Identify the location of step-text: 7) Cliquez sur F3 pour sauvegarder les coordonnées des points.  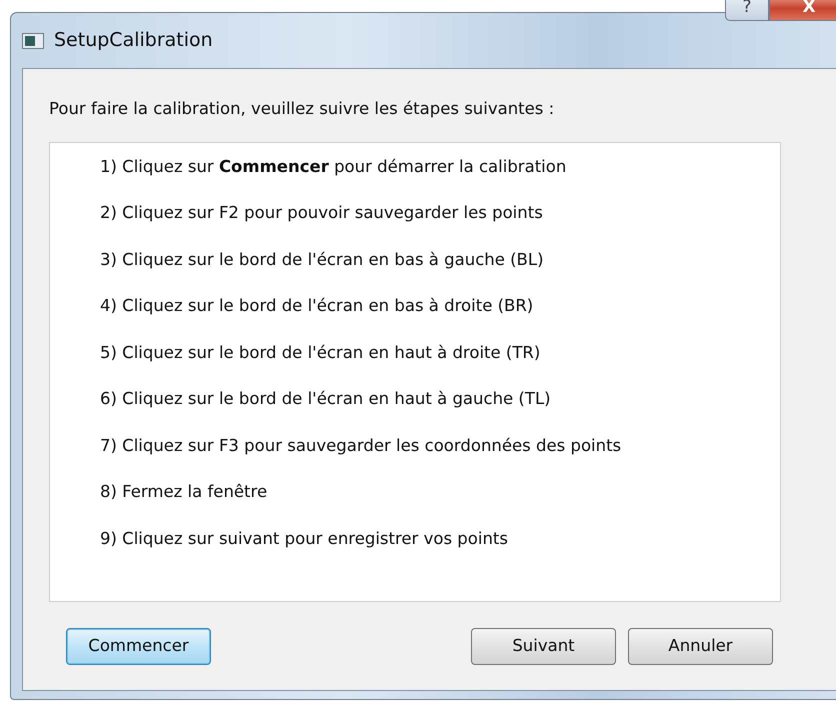
(361, 446).